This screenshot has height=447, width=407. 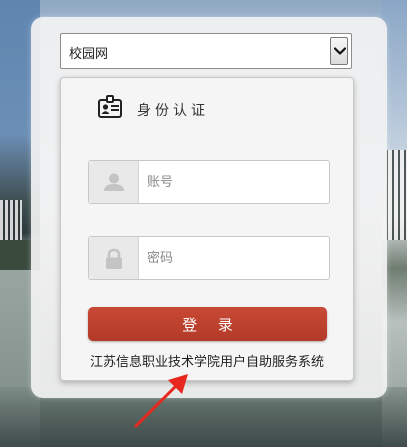 I want to click on chevron-down-icon, so click(x=340, y=51).